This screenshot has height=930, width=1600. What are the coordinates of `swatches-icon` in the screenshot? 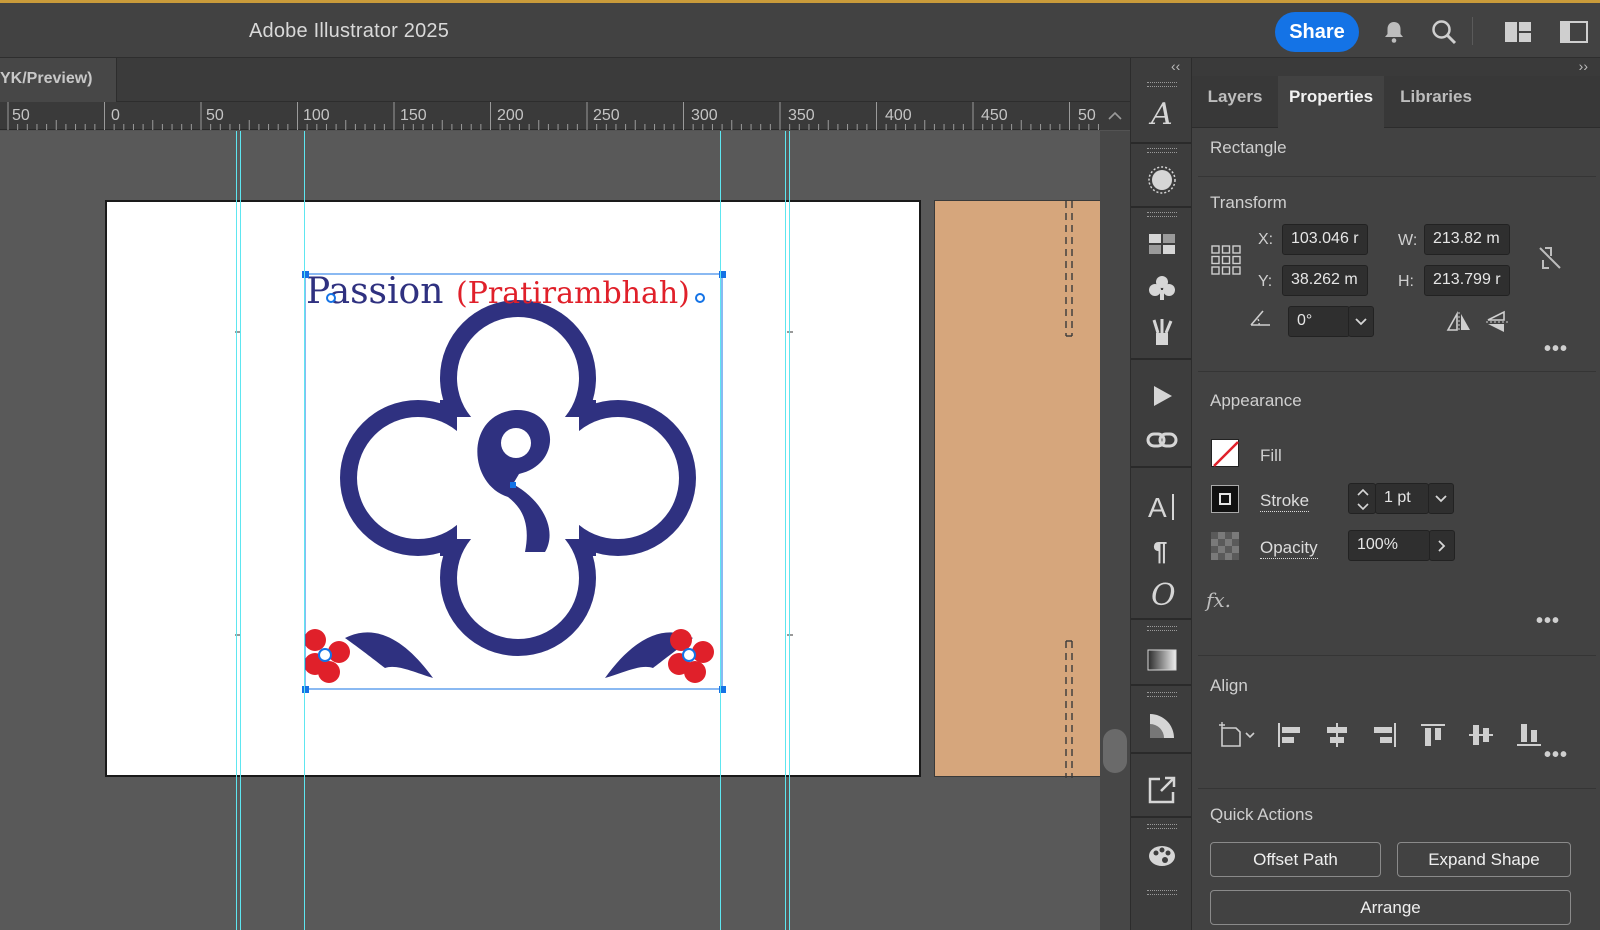 It's located at (1162, 244).